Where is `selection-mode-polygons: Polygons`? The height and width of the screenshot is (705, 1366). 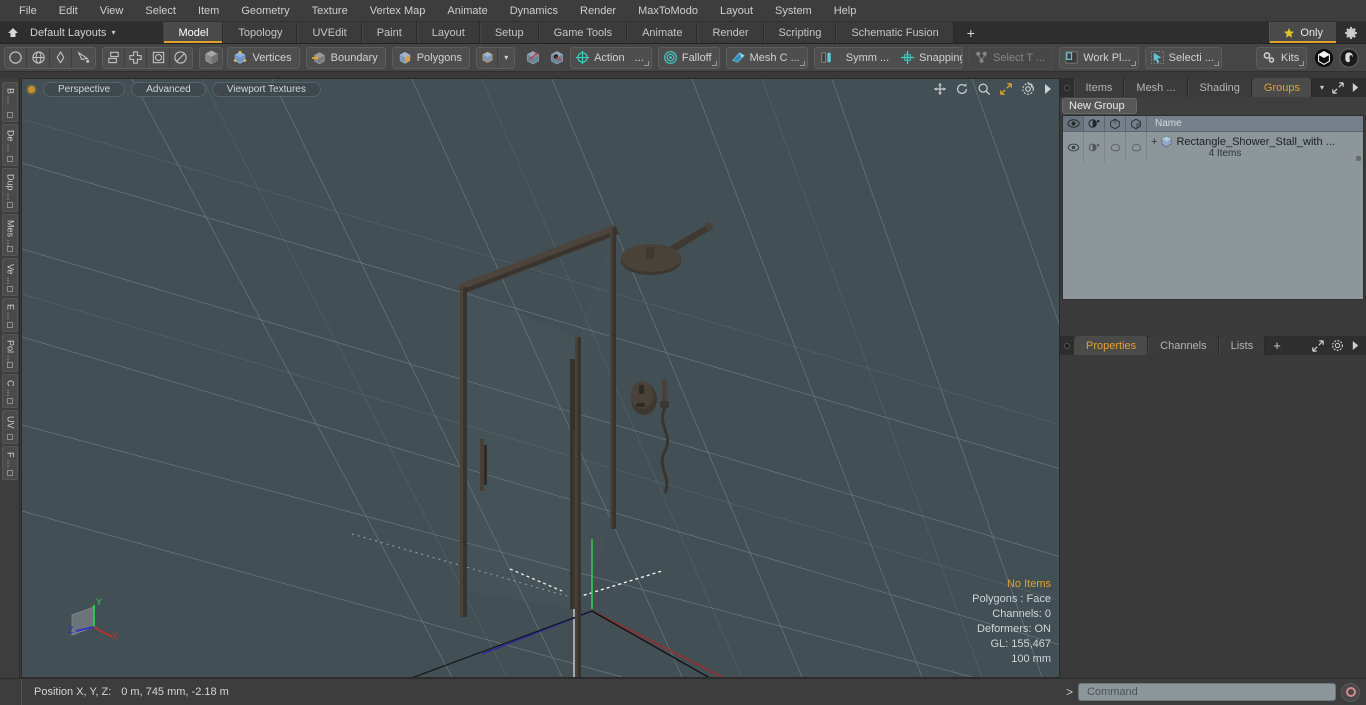
selection-mode-polygons: Polygons is located at coordinates (430, 57).